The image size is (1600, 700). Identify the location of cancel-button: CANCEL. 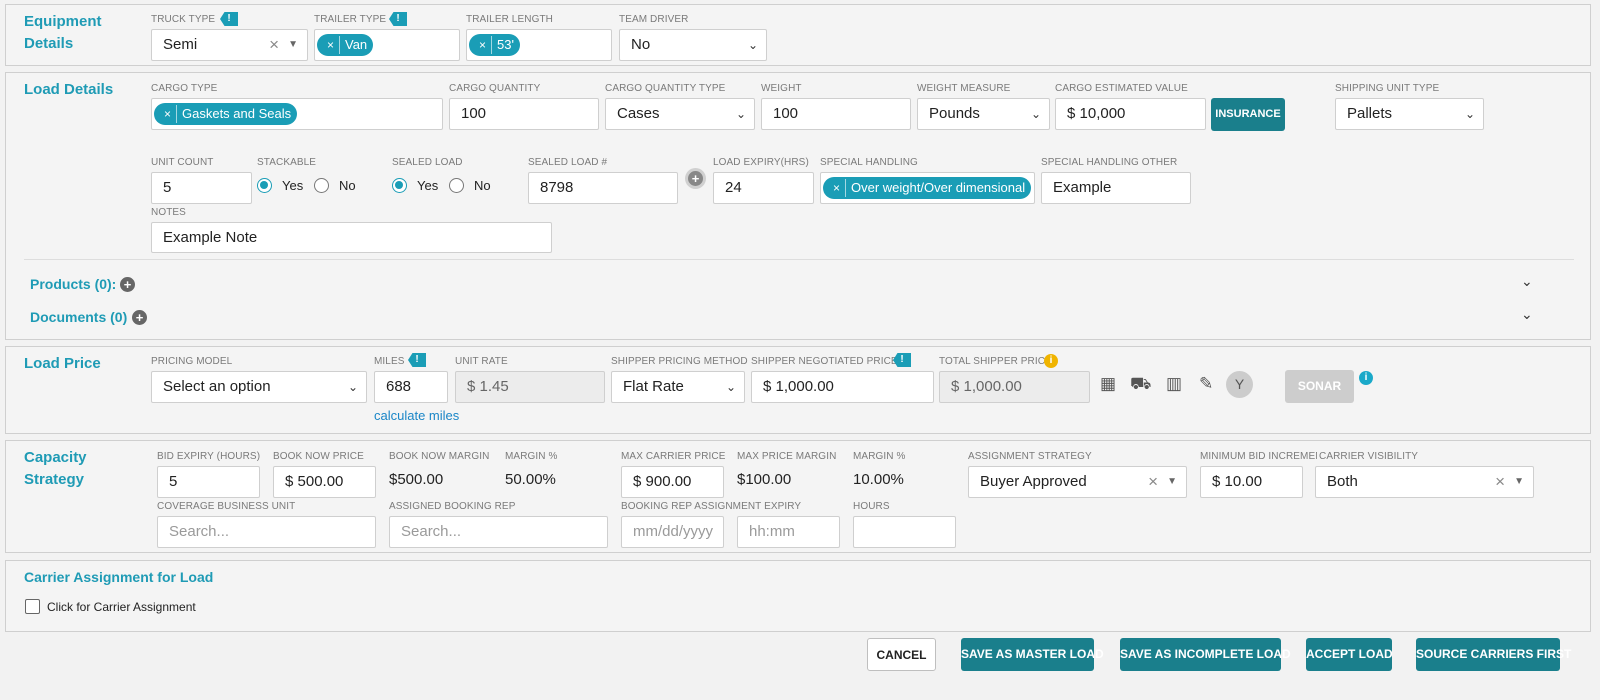
(901, 654).